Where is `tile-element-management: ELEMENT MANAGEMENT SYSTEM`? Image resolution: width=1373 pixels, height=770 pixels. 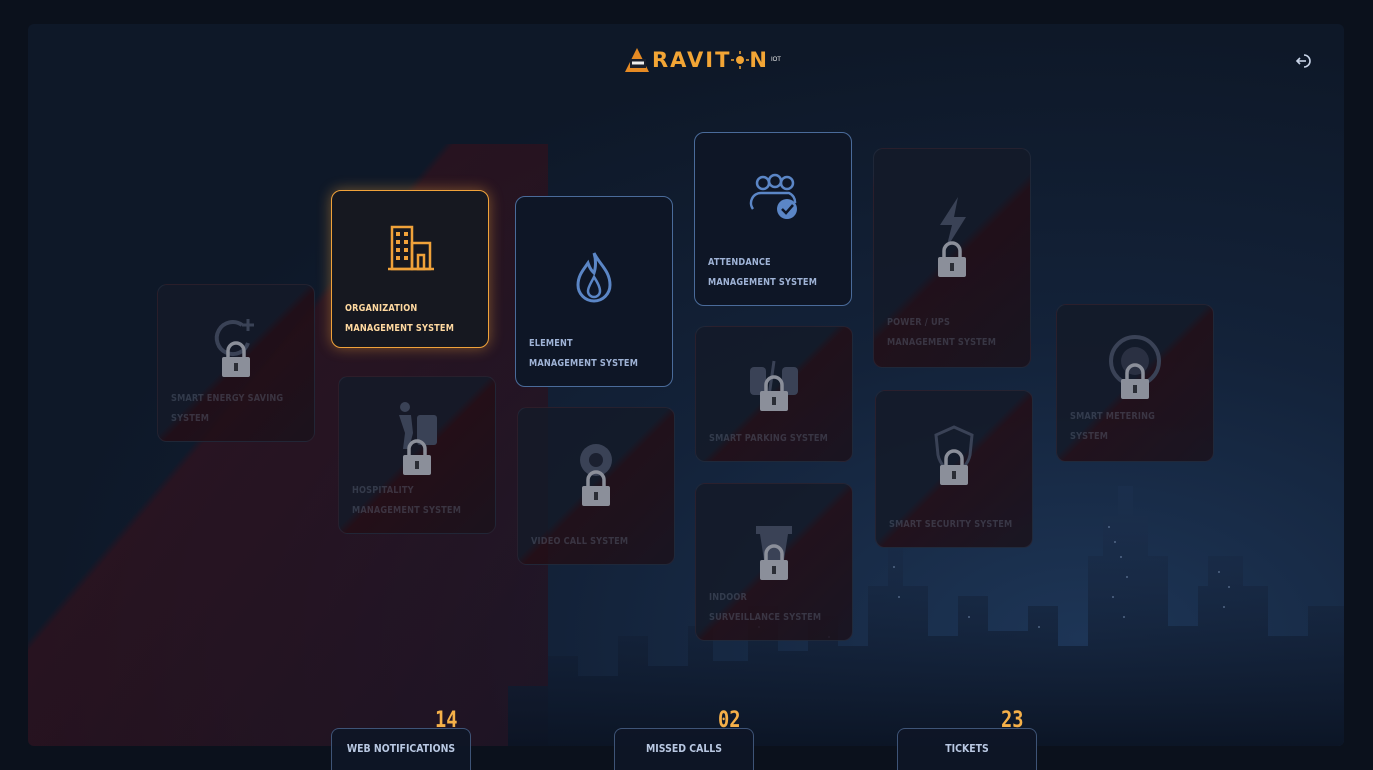 tile-element-management: ELEMENT MANAGEMENT SYSTEM is located at coordinates (594, 291).